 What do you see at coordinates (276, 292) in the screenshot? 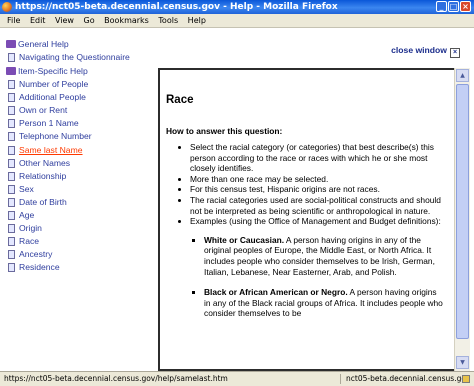
I see `example-term: Black or African American or Negro.` at bounding box center [276, 292].